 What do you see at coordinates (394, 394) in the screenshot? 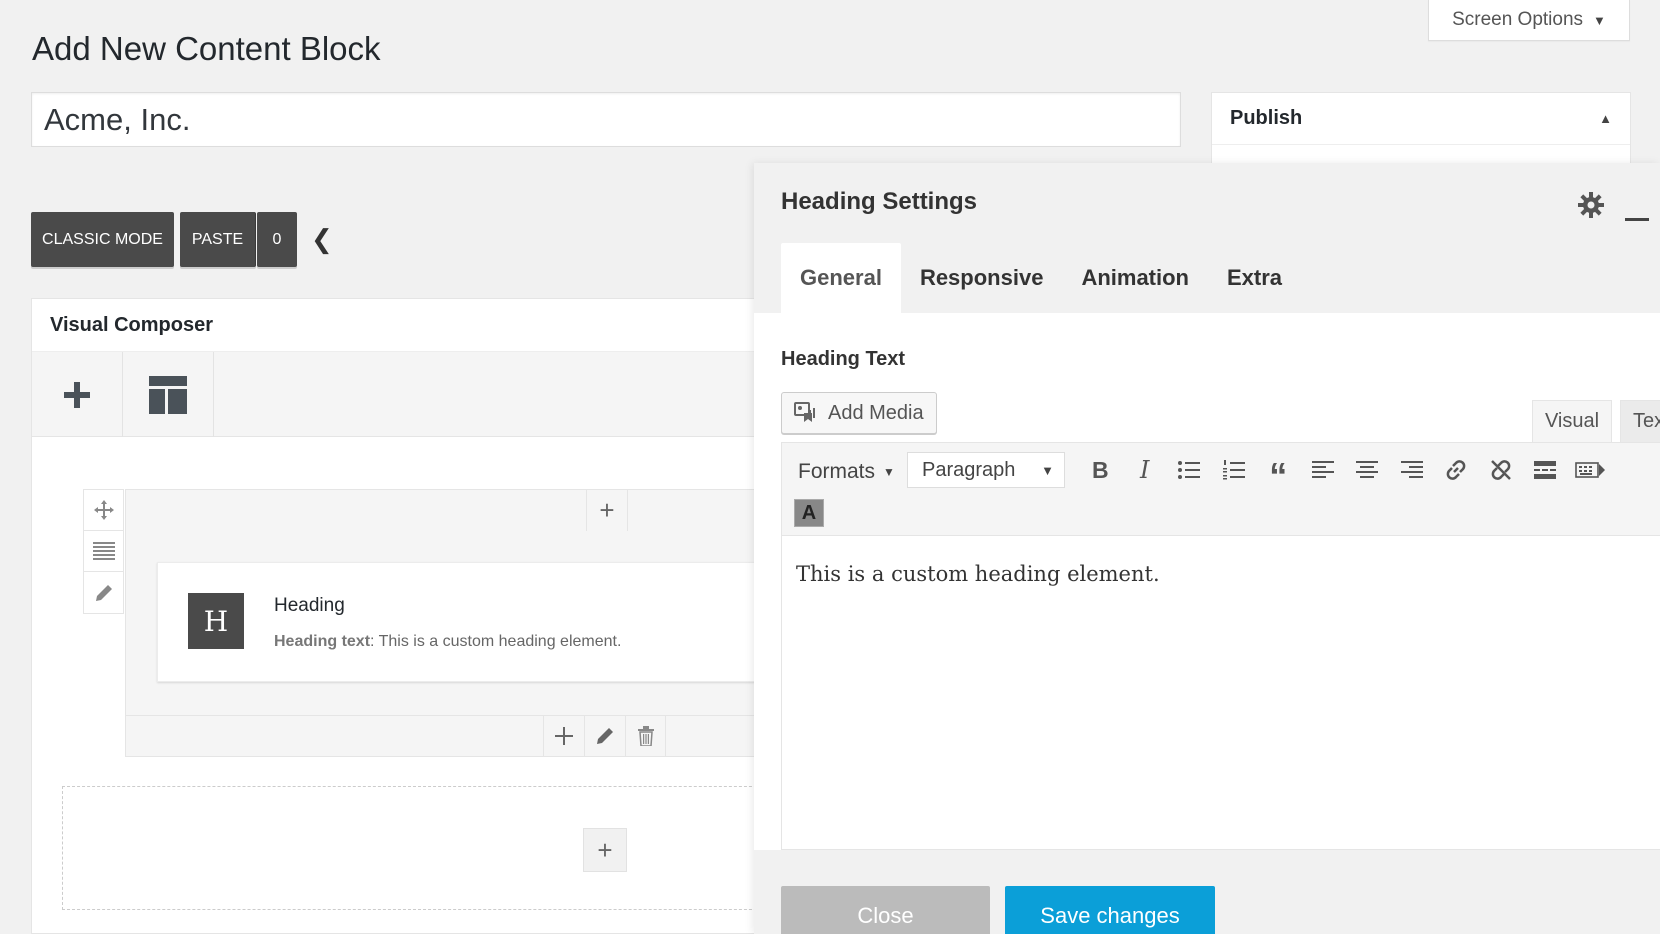
I see `composer-toolbar` at bounding box center [394, 394].